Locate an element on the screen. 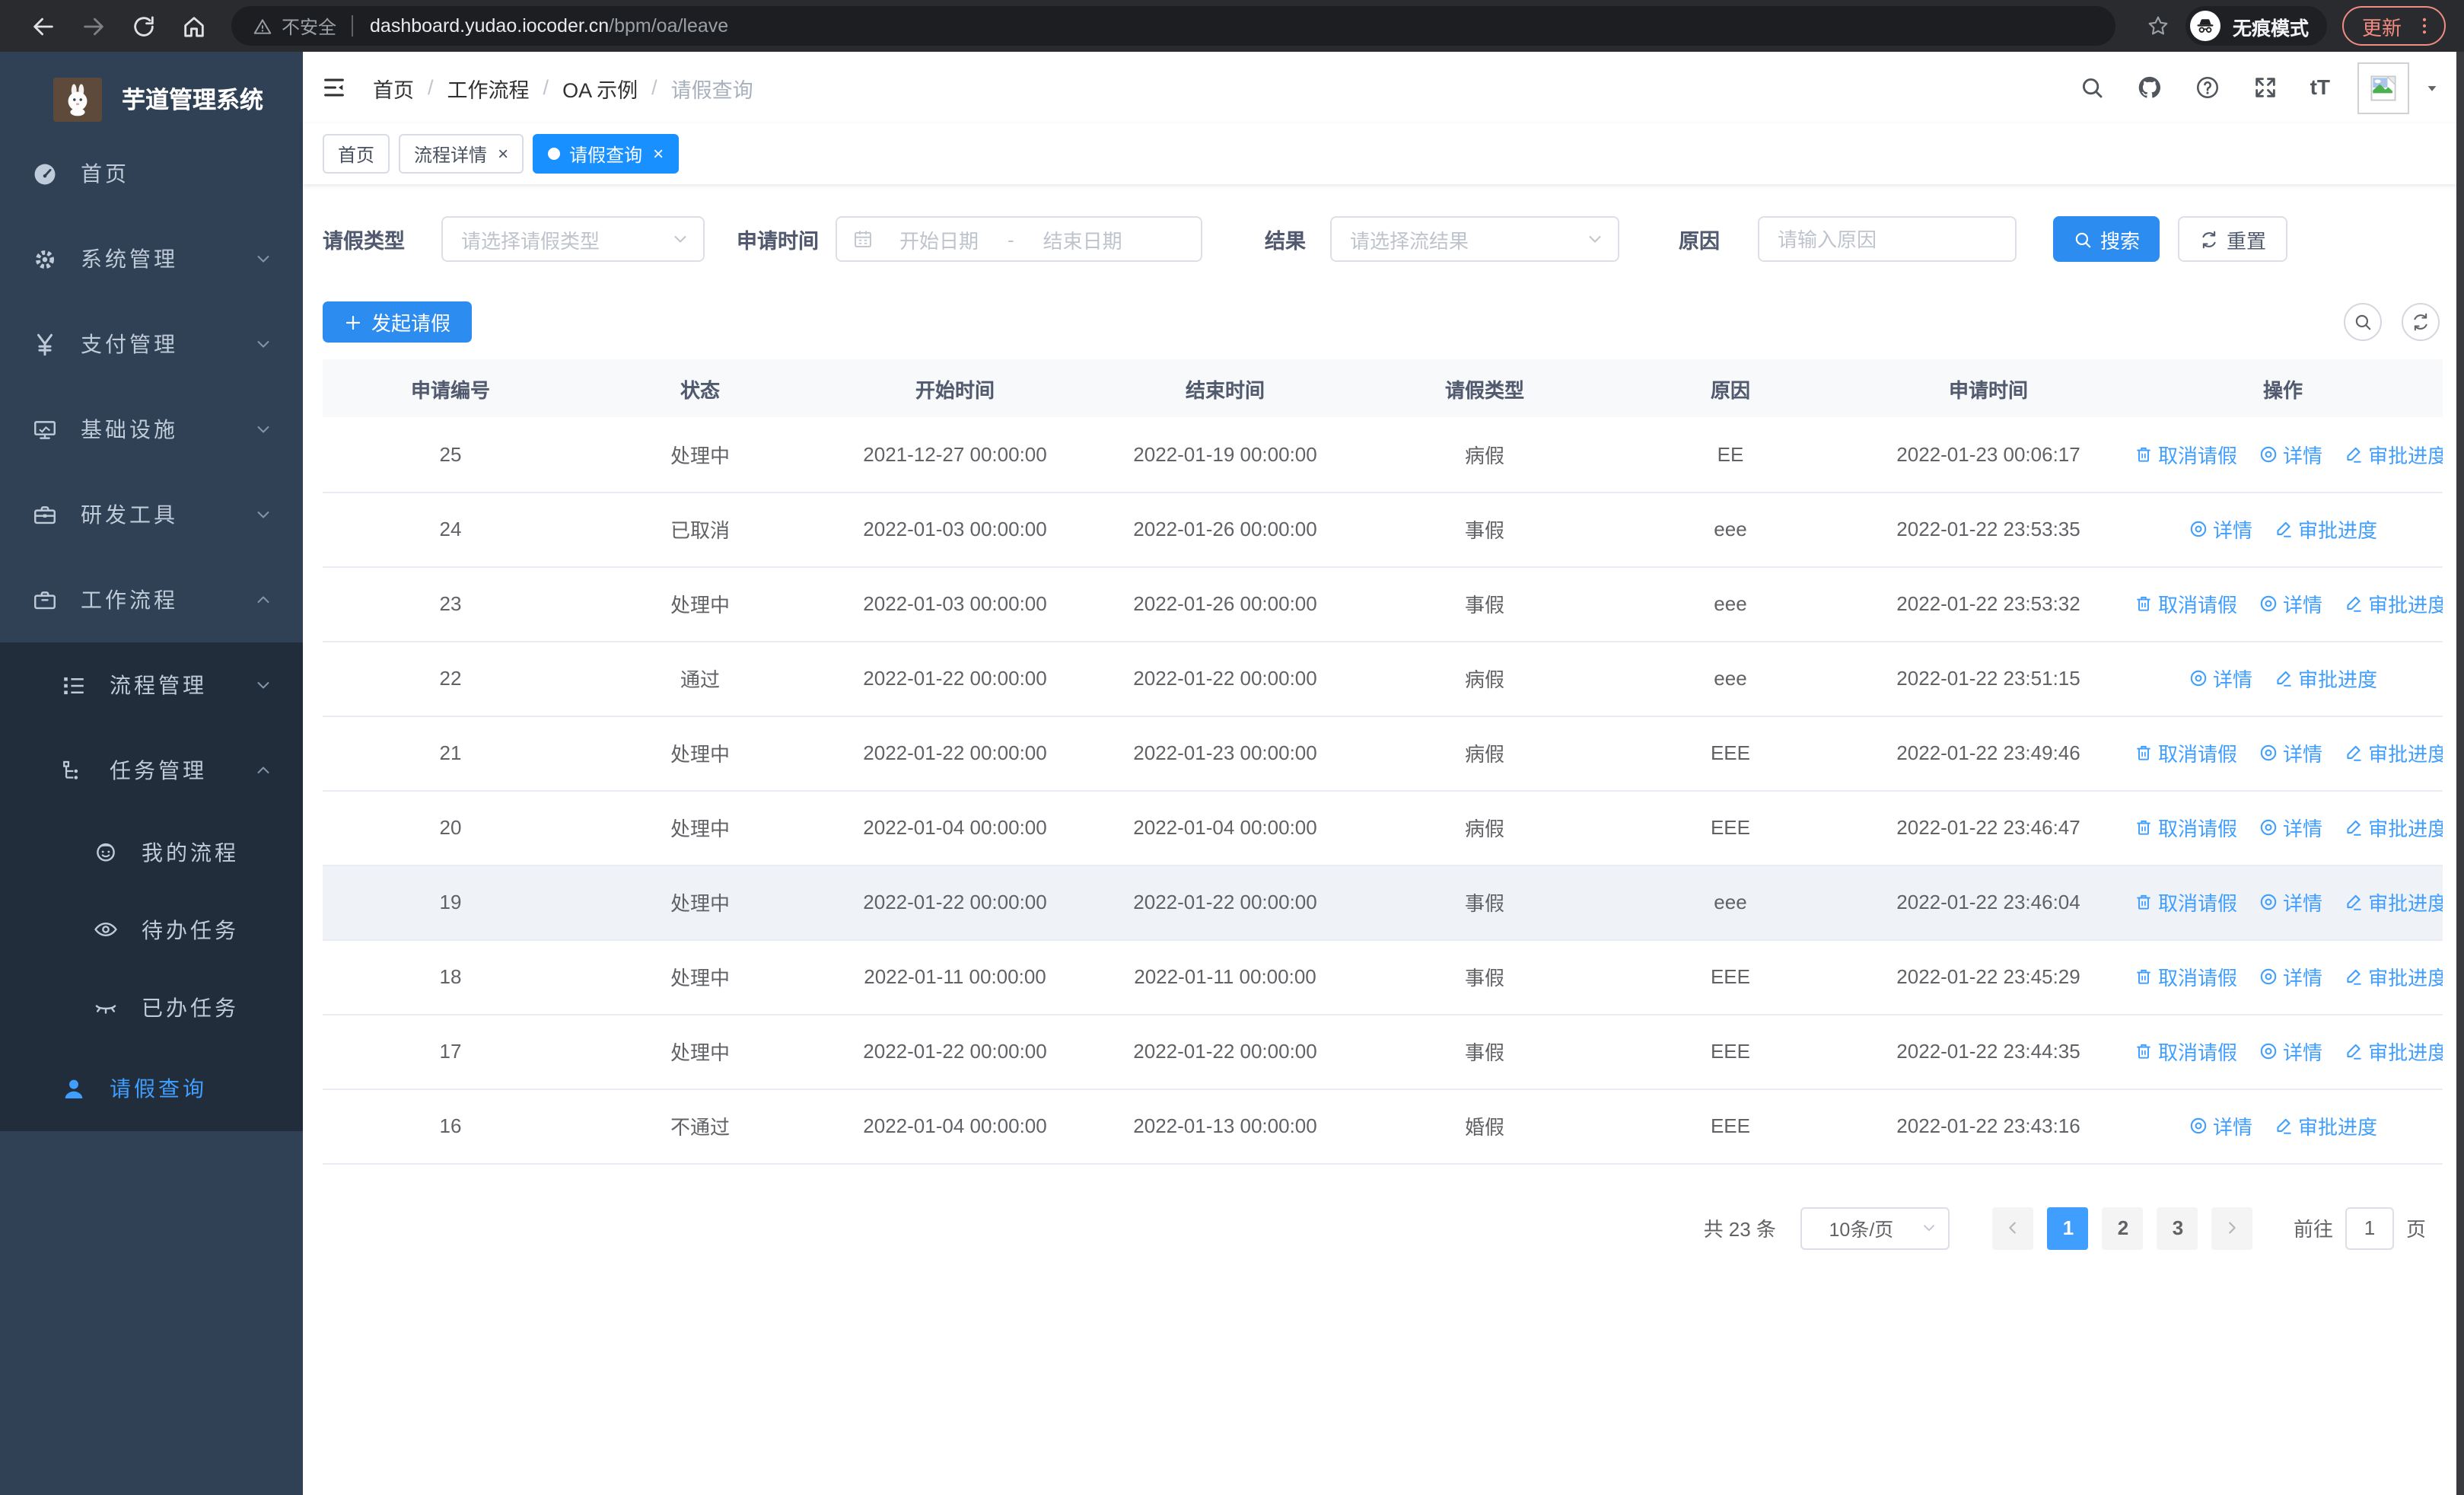 Image resolution: width=2464 pixels, height=1495 pixels. page-size-value: 10条/页 is located at coordinates (1861, 1230).